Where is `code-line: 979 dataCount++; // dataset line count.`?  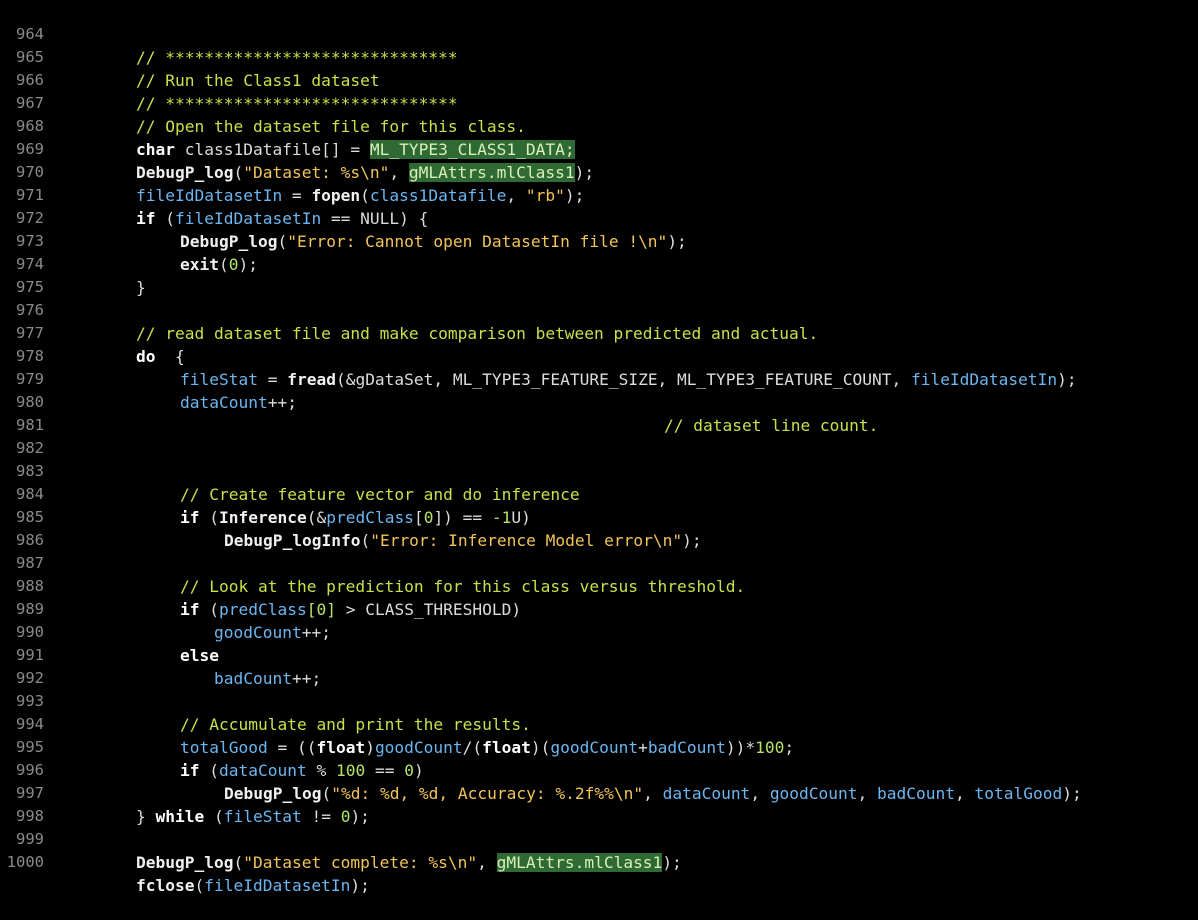 code-line: 979 dataCount++; // dataset line count. is located at coordinates (599, 390).